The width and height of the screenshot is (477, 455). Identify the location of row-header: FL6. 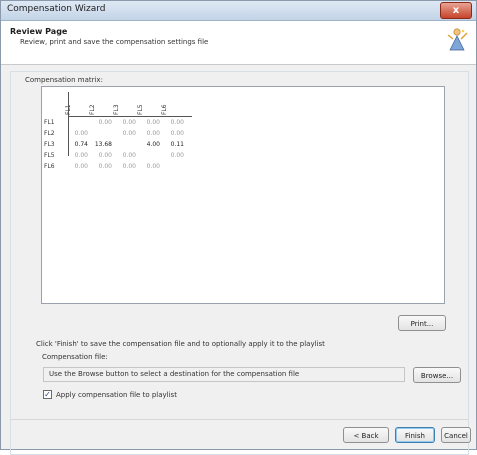
(49, 166).